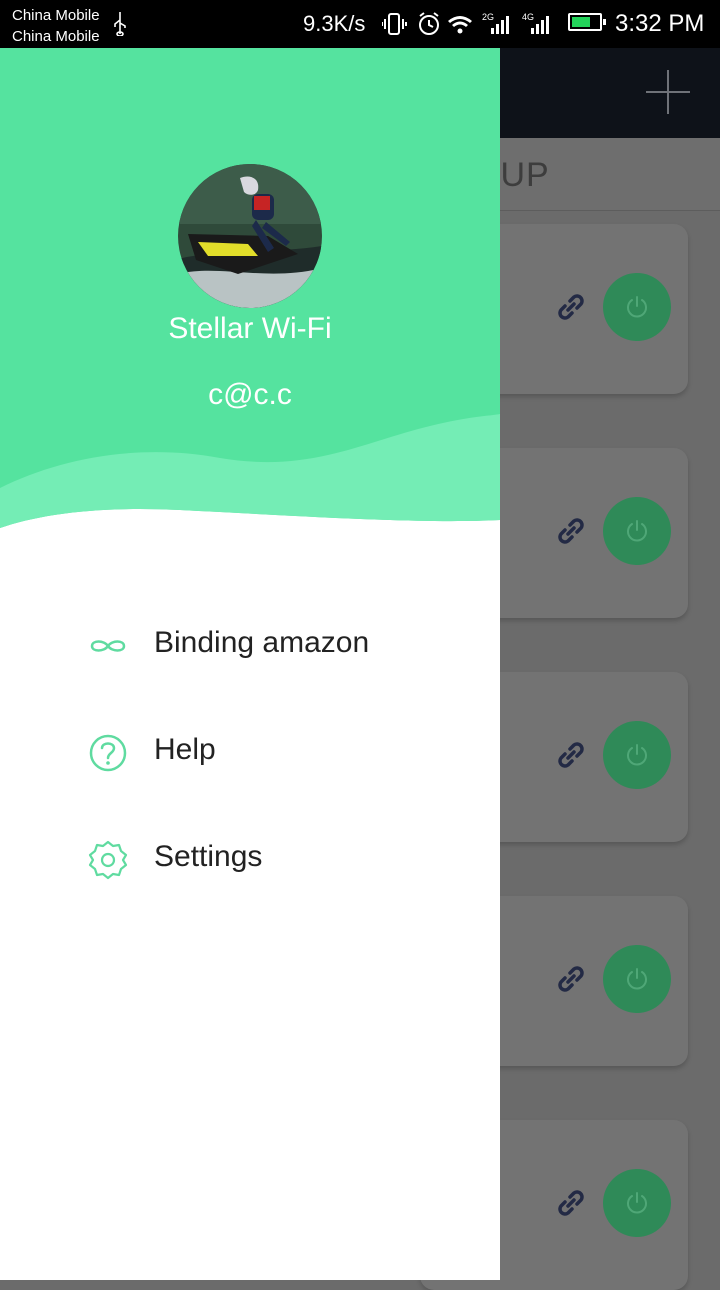 Image resolution: width=720 pixels, height=1290 pixels. Describe the element at coordinates (495, 23) in the screenshot. I see `signal-icon: 2G` at that location.